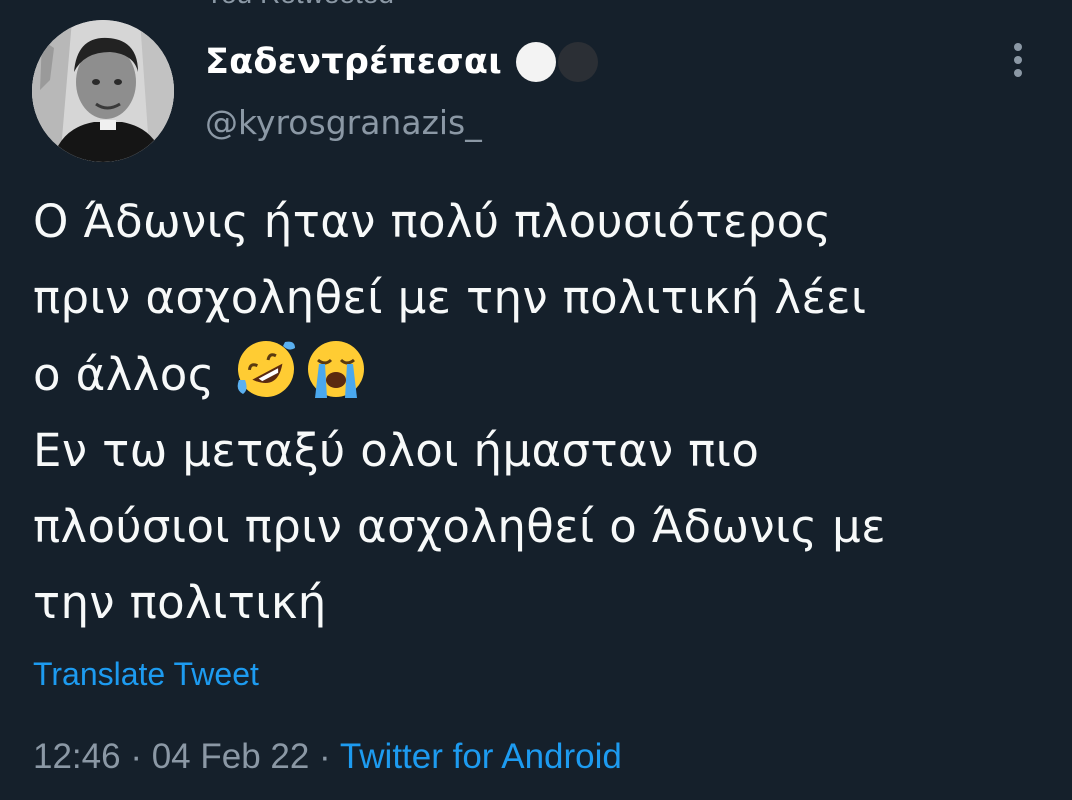  I want to click on tweet-time: 12:46, so click(77, 756).